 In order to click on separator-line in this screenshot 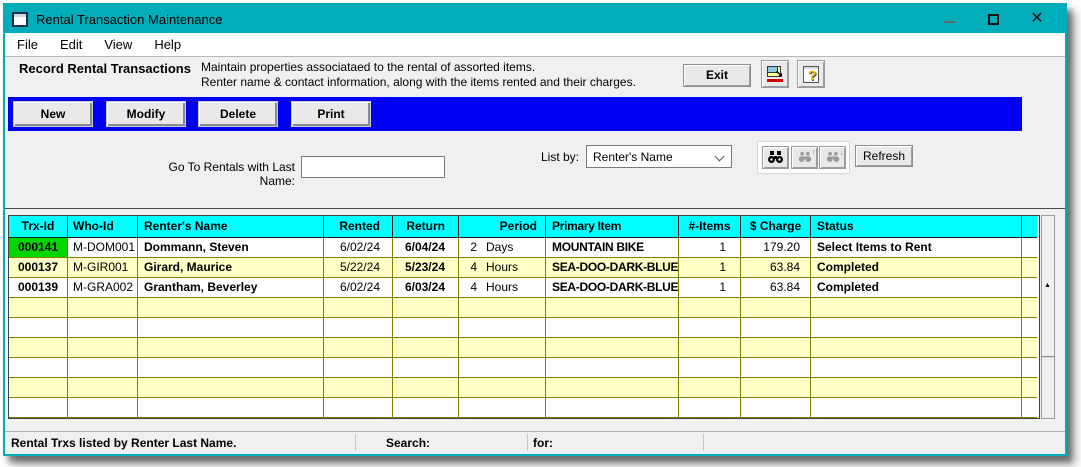, I will do `click(535, 208)`.